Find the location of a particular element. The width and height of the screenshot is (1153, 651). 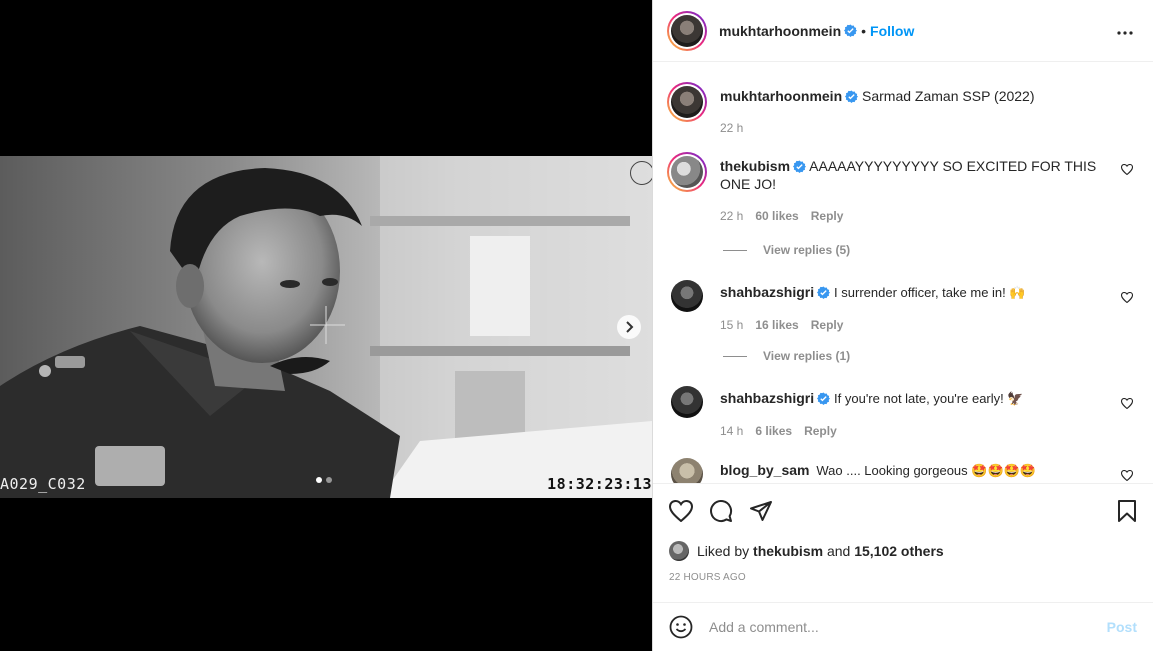

save-button is located at coordinates (1127, 512).